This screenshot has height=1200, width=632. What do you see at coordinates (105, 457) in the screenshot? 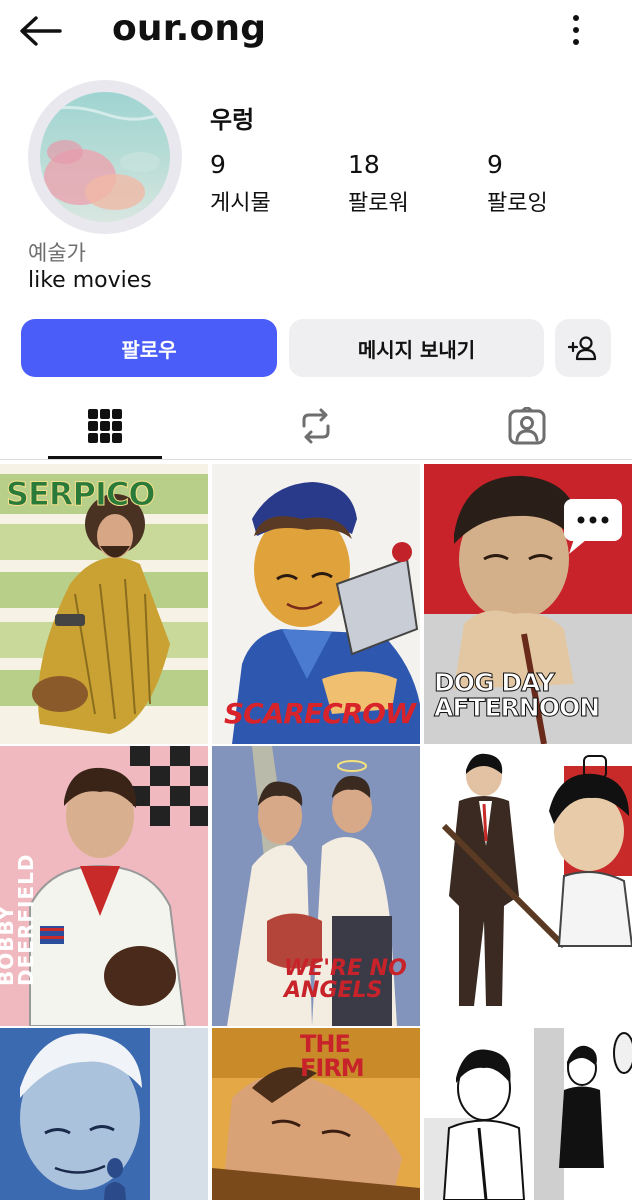
I see `active-tab-indicator` at bounding box center [105, 457].